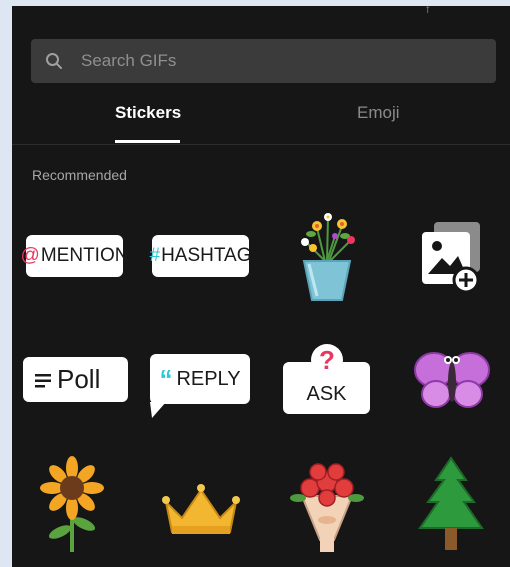 This screenshot has height=567, width=510. I want to click on reply-quote-mark: “, so click(166, 379).